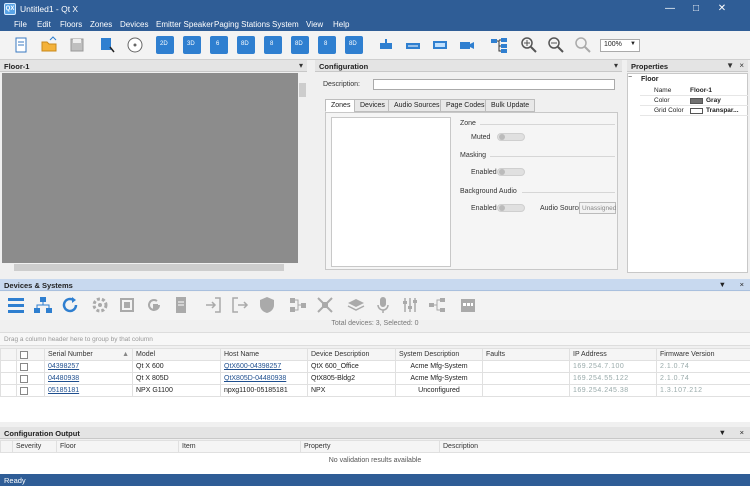  Describe the element at coordinates (134, 24) in the screenshot. I see `menu-devices: Devices` at that location.